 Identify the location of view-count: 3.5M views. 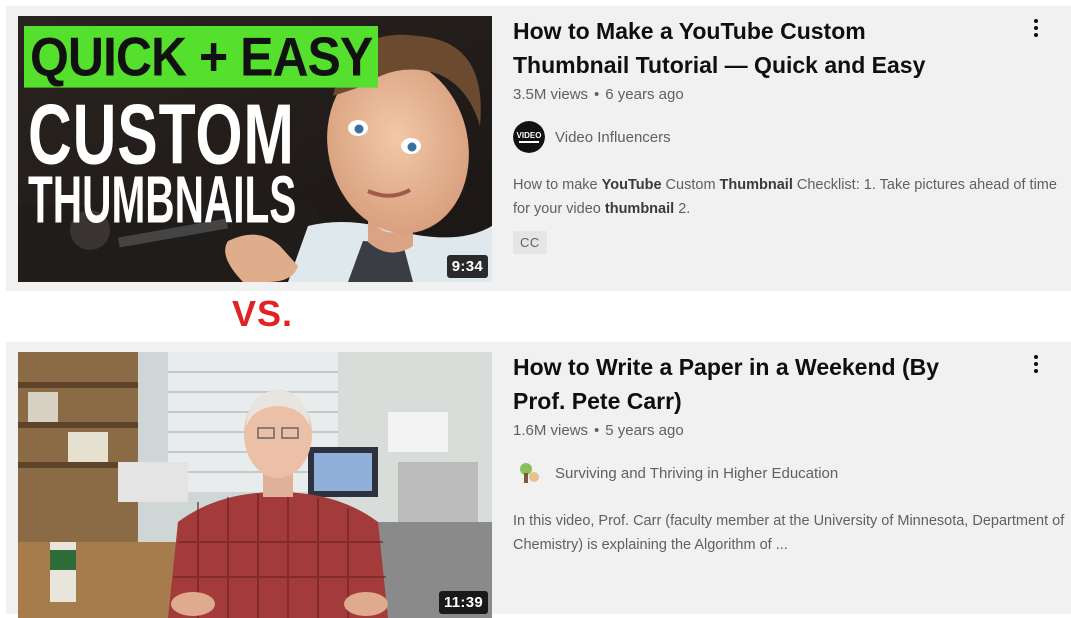
(551, 94).